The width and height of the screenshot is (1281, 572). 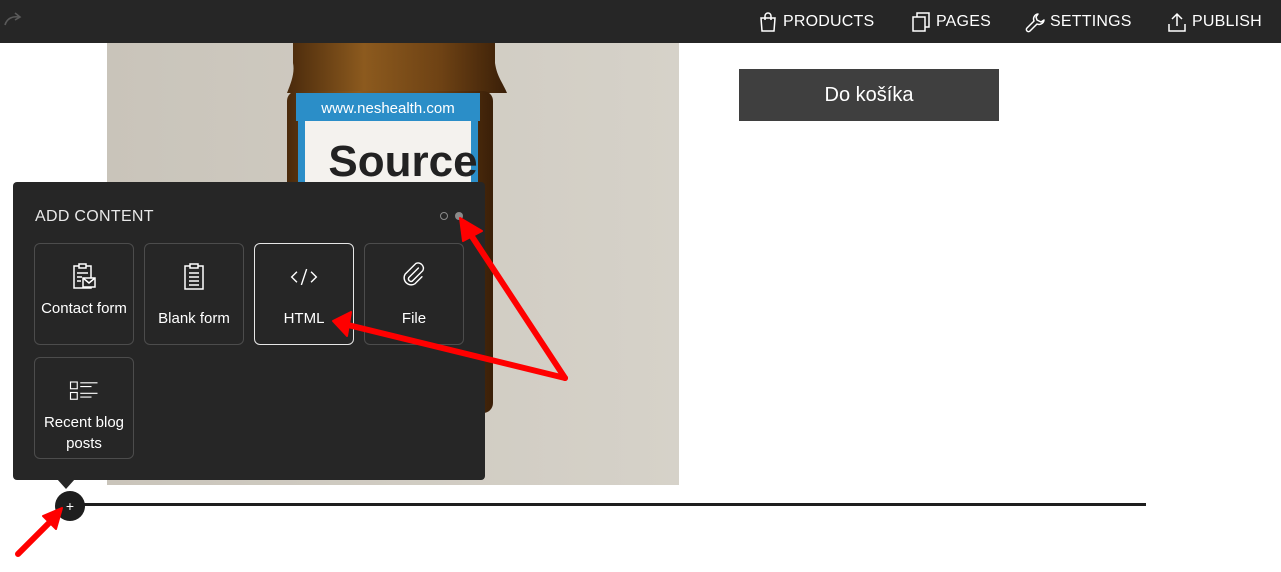 What do you see at coordinates (1177, 22) in the screenshot?
I see `upload-icon` at bounding box center [1177, 22].